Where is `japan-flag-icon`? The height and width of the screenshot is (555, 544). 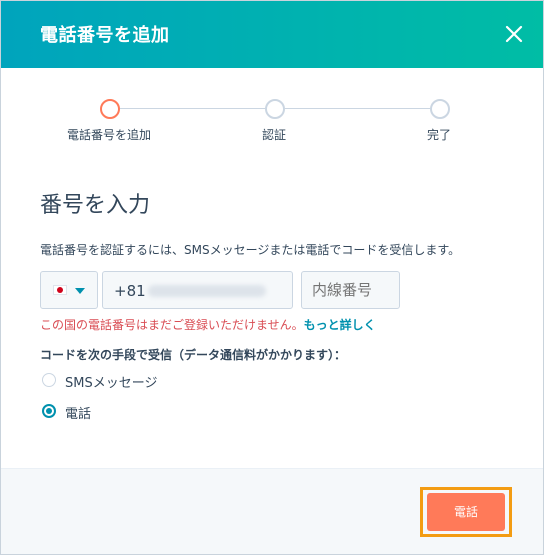
japan-flag-icon is located at coordinates (60, 290).